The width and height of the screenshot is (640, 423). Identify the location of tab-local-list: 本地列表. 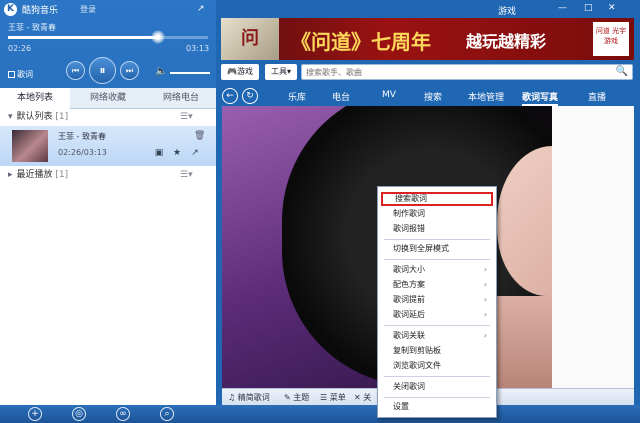
(35, 98).